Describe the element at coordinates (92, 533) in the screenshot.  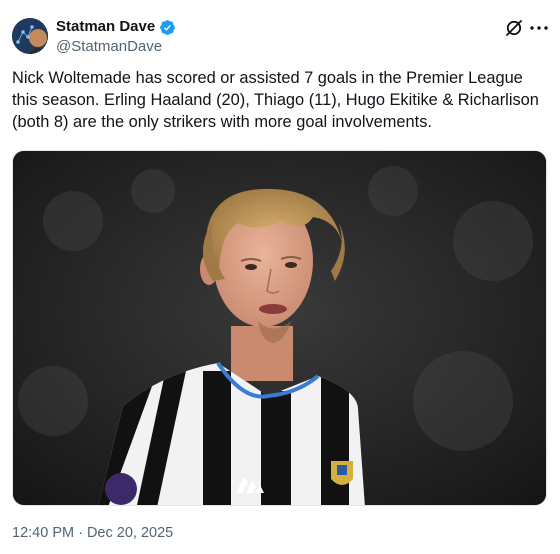
I see `tweet-timestamp: 12:40 PM · Dec 20, 2025` at that location.